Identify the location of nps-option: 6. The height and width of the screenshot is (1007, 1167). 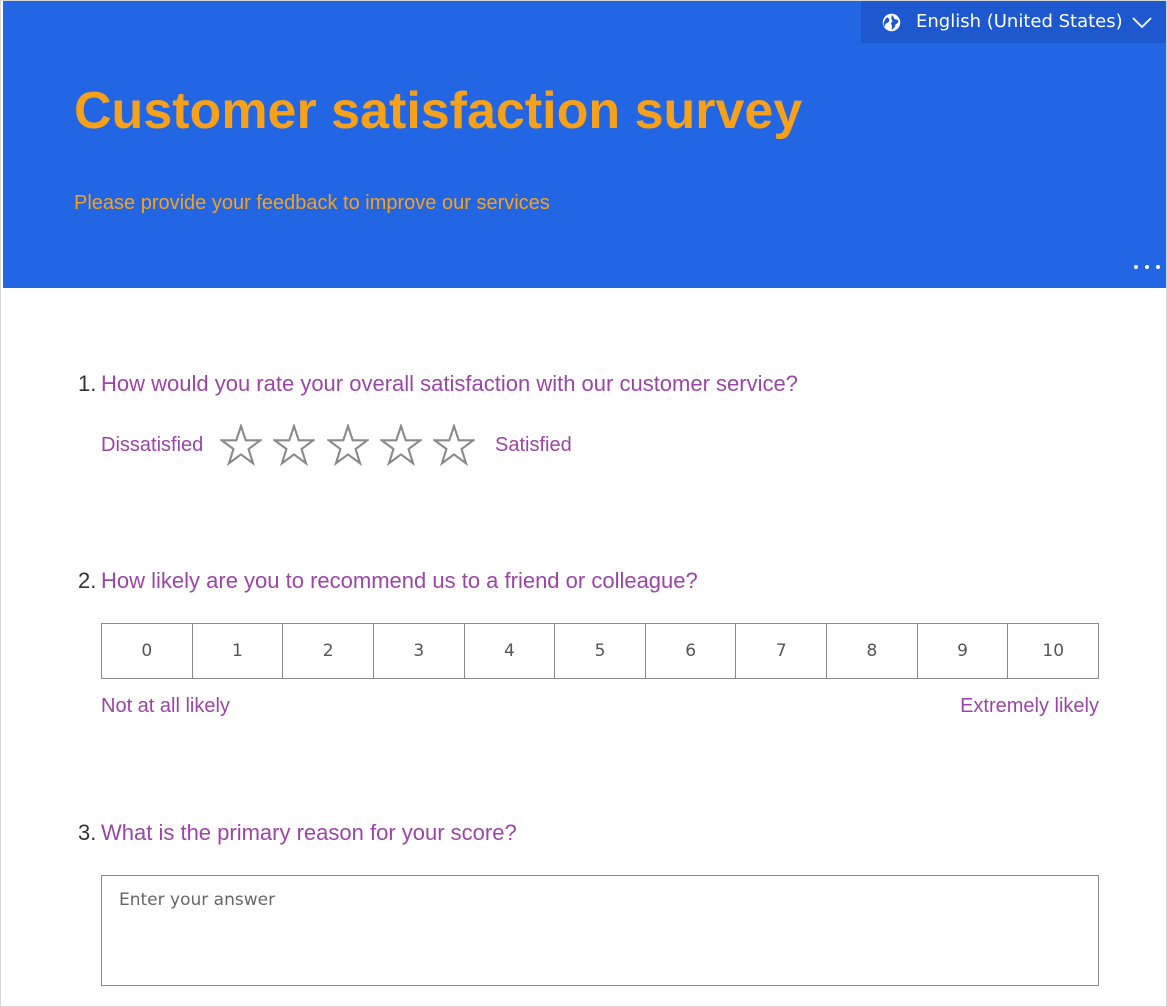
(691, 651).